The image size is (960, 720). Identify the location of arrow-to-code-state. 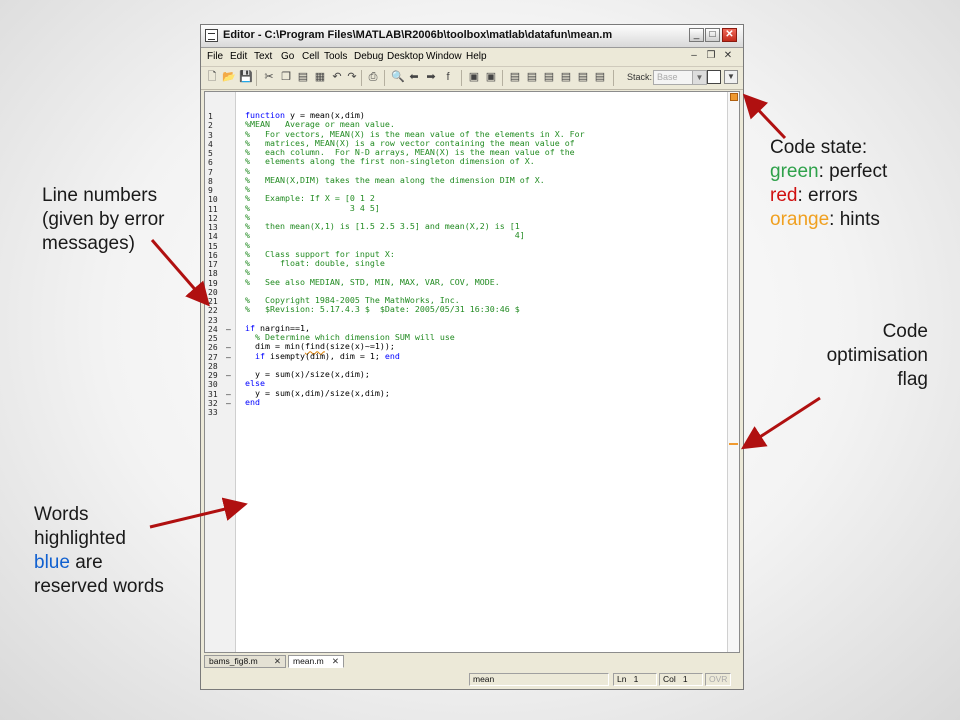
(764, 116).